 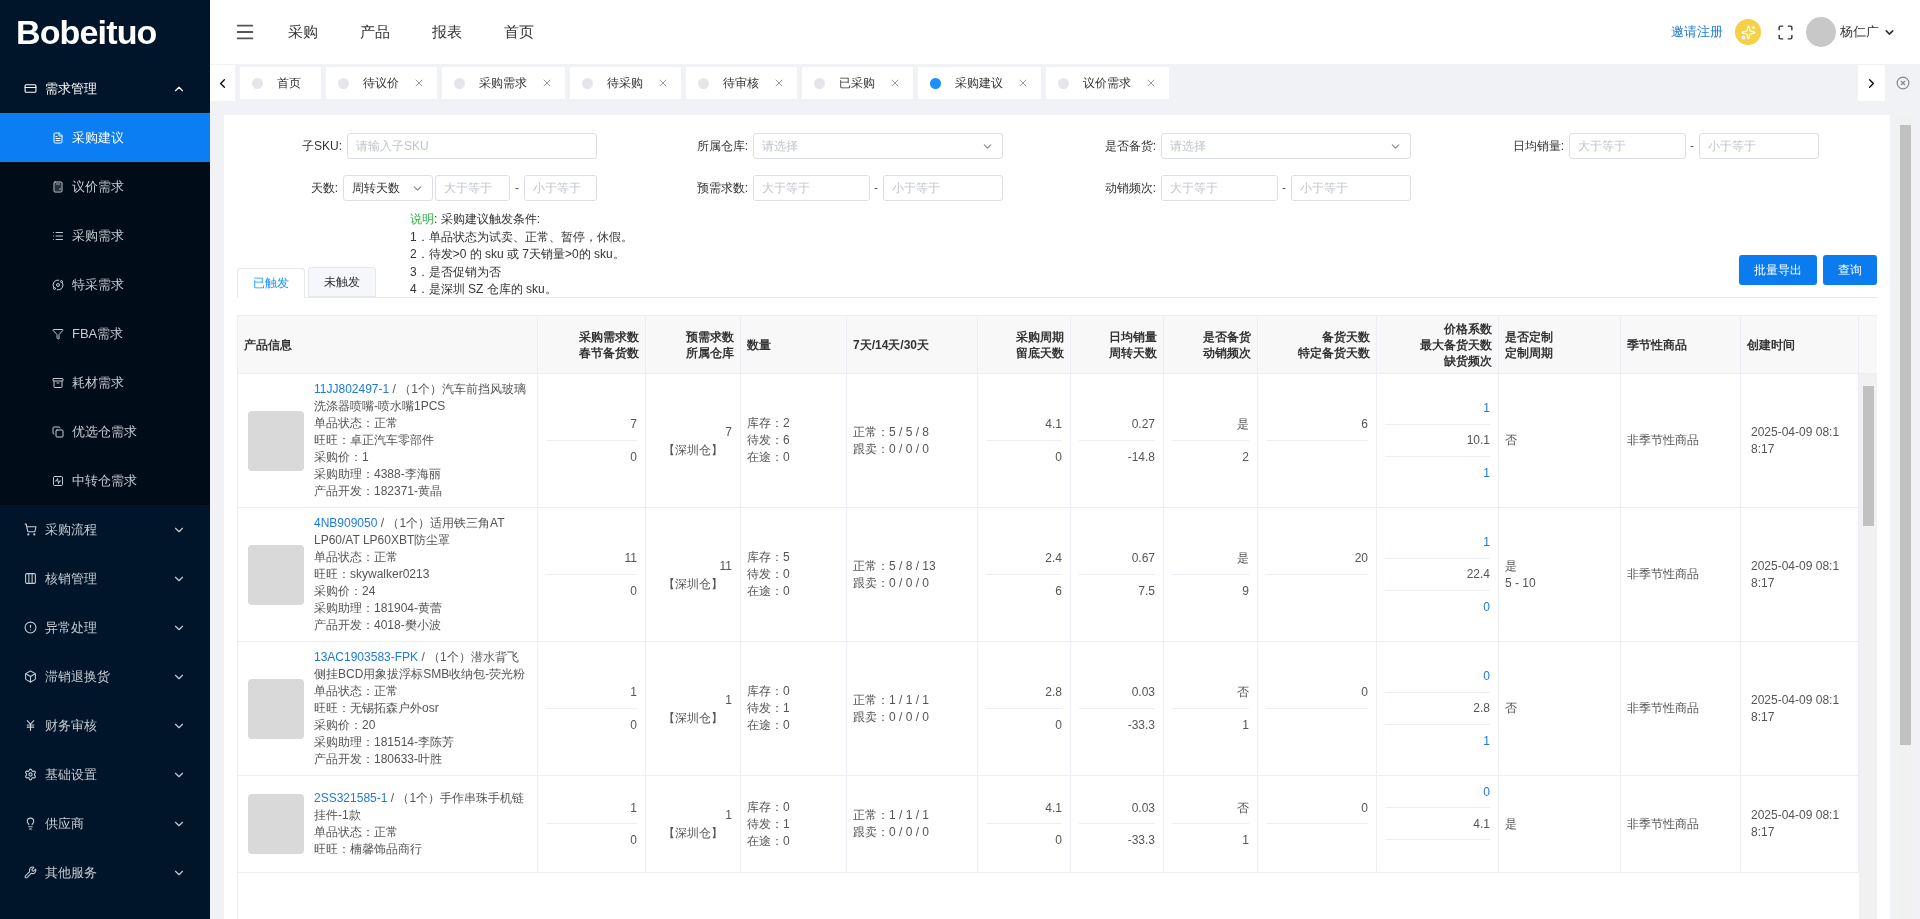 What do you see at coordinates (1778, 270) in the screenshot?
I see `action-button: 批量导出` at bounding box center [1778, 270].